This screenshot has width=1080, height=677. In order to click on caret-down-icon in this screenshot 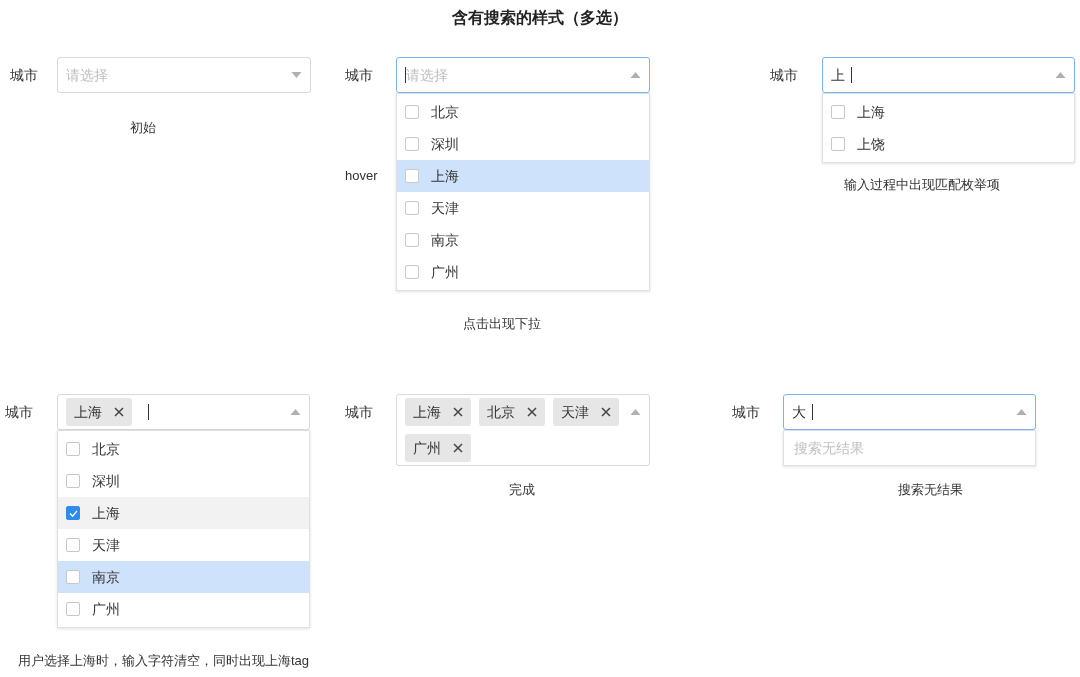, I will do `click(296, 75)`.